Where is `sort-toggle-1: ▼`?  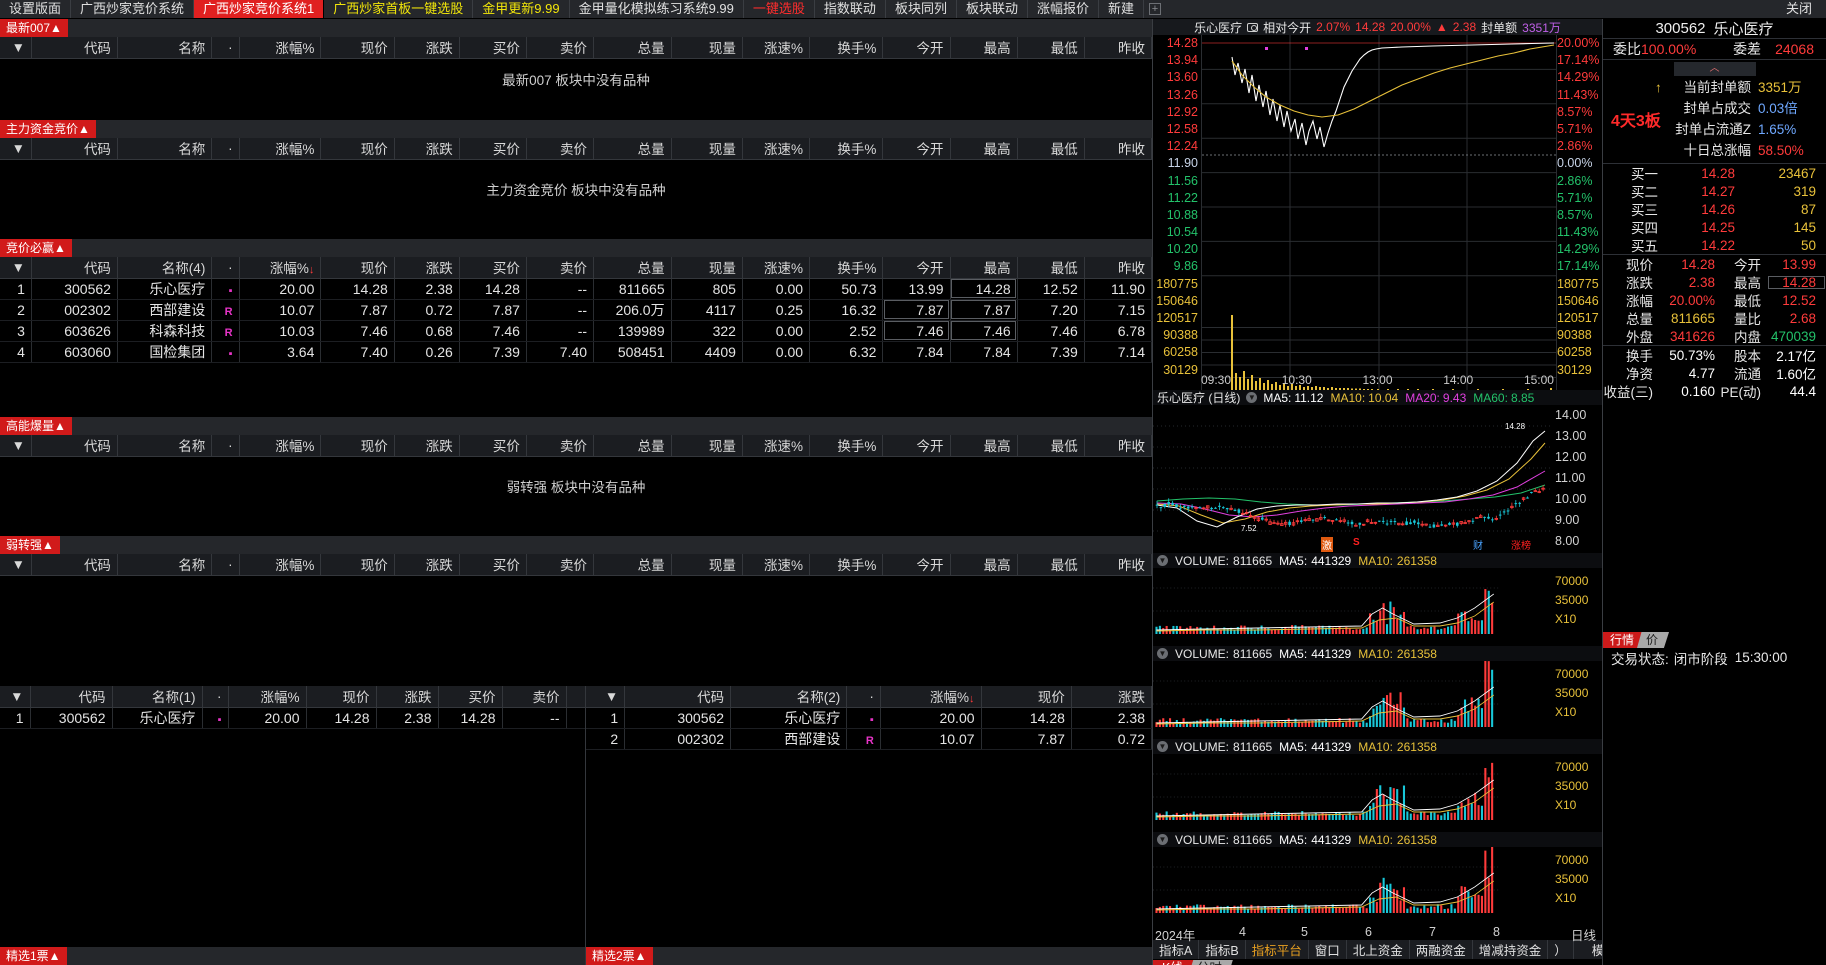 sort-toggle-1: ▼ is located at coordinates (16, 149).